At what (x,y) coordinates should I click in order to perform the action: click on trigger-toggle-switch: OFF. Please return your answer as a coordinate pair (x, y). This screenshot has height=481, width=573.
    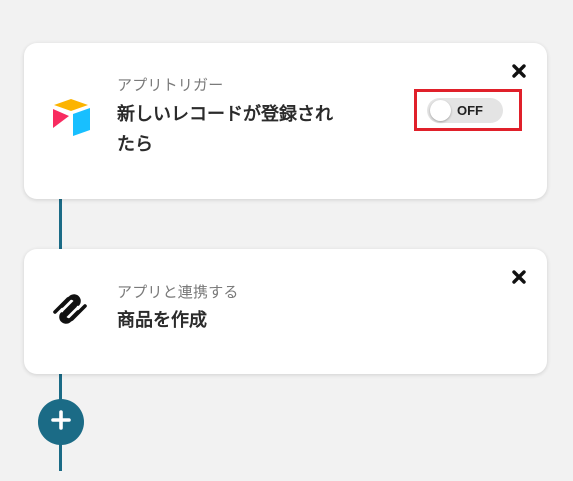
    Looking at the image, I should click on (465, 110).